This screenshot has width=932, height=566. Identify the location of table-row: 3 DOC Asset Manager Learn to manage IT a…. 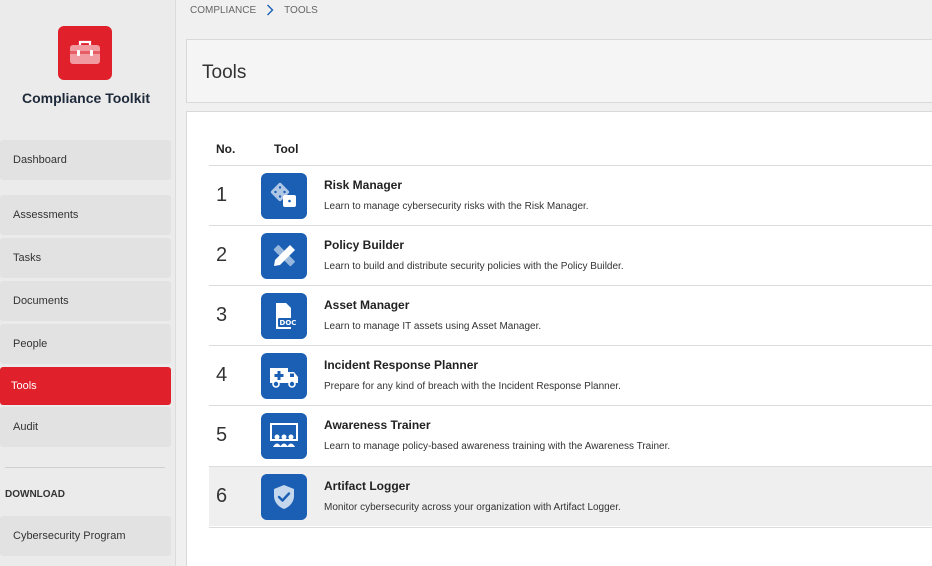
(570, 315).